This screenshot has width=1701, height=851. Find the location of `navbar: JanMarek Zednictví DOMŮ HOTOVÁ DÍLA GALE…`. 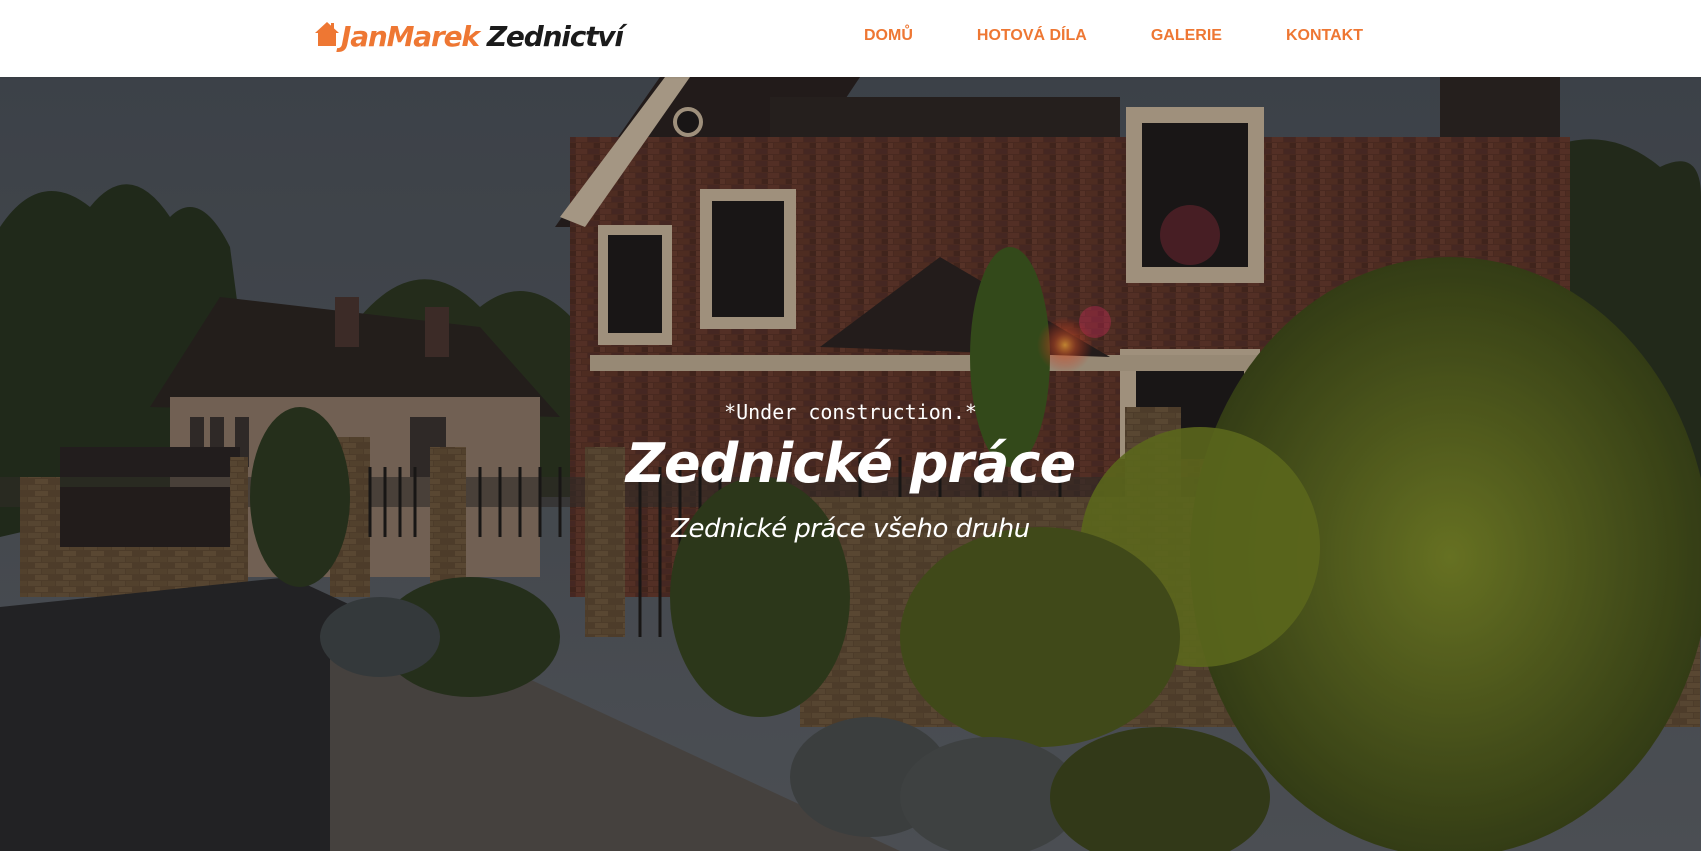

navbar: JanMarek Zednictví DOMŮ HOTOVÁ DÍLA GALE… is located at coordinates (850, 38).